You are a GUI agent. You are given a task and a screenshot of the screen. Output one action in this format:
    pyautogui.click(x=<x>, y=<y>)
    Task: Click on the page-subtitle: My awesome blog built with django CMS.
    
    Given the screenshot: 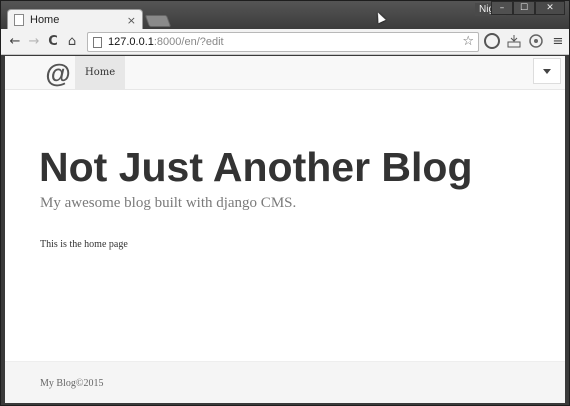 What is the action you would take?
    pyautogui.click(x=168, y=203)
    